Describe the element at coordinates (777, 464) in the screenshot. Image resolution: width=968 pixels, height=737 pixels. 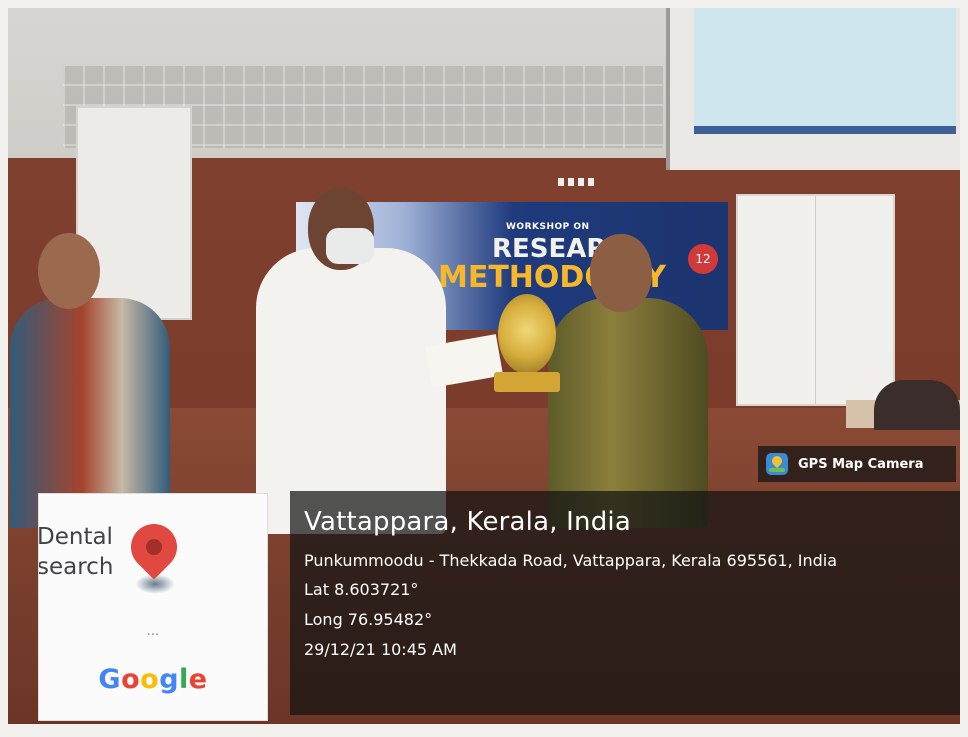
I see `map-pin-icon` at that location.